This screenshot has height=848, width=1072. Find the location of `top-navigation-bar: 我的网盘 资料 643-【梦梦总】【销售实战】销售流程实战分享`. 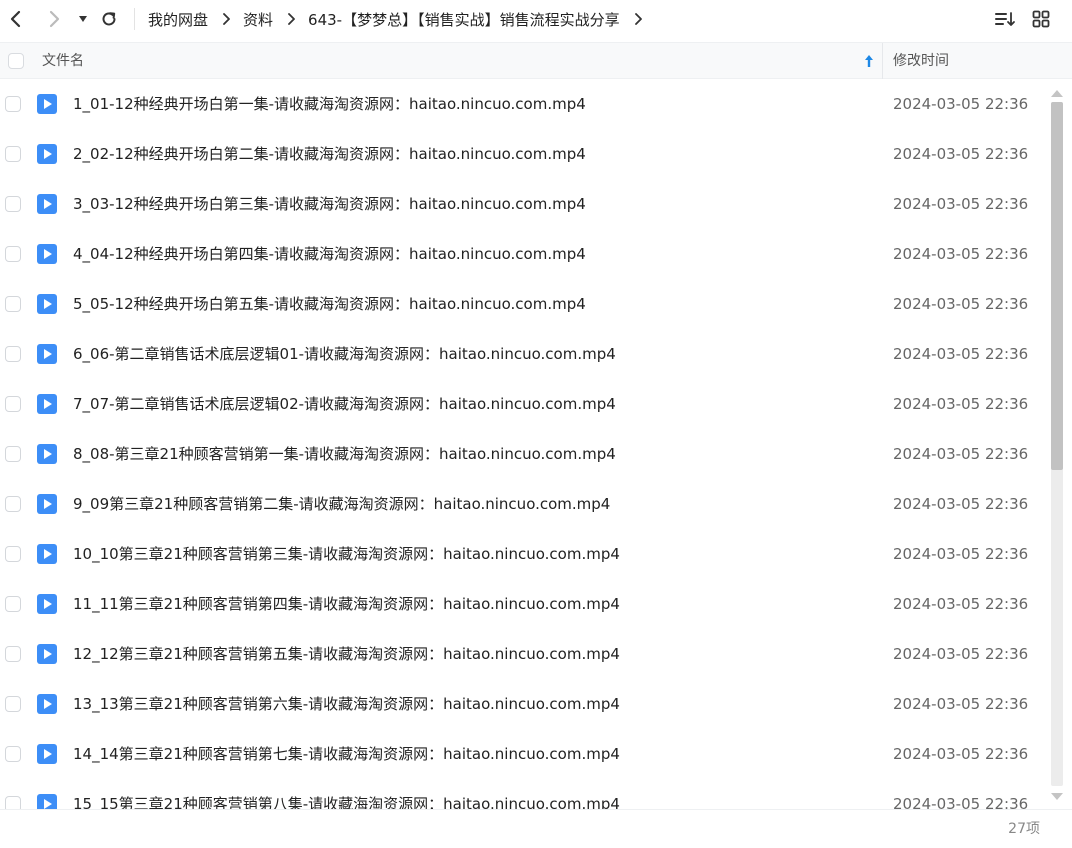

top-navigation-bar: 我的网盘 资料 643-【梦梦总】【销售实战】销售流程实战分享 is located at coordinates (536, 19).